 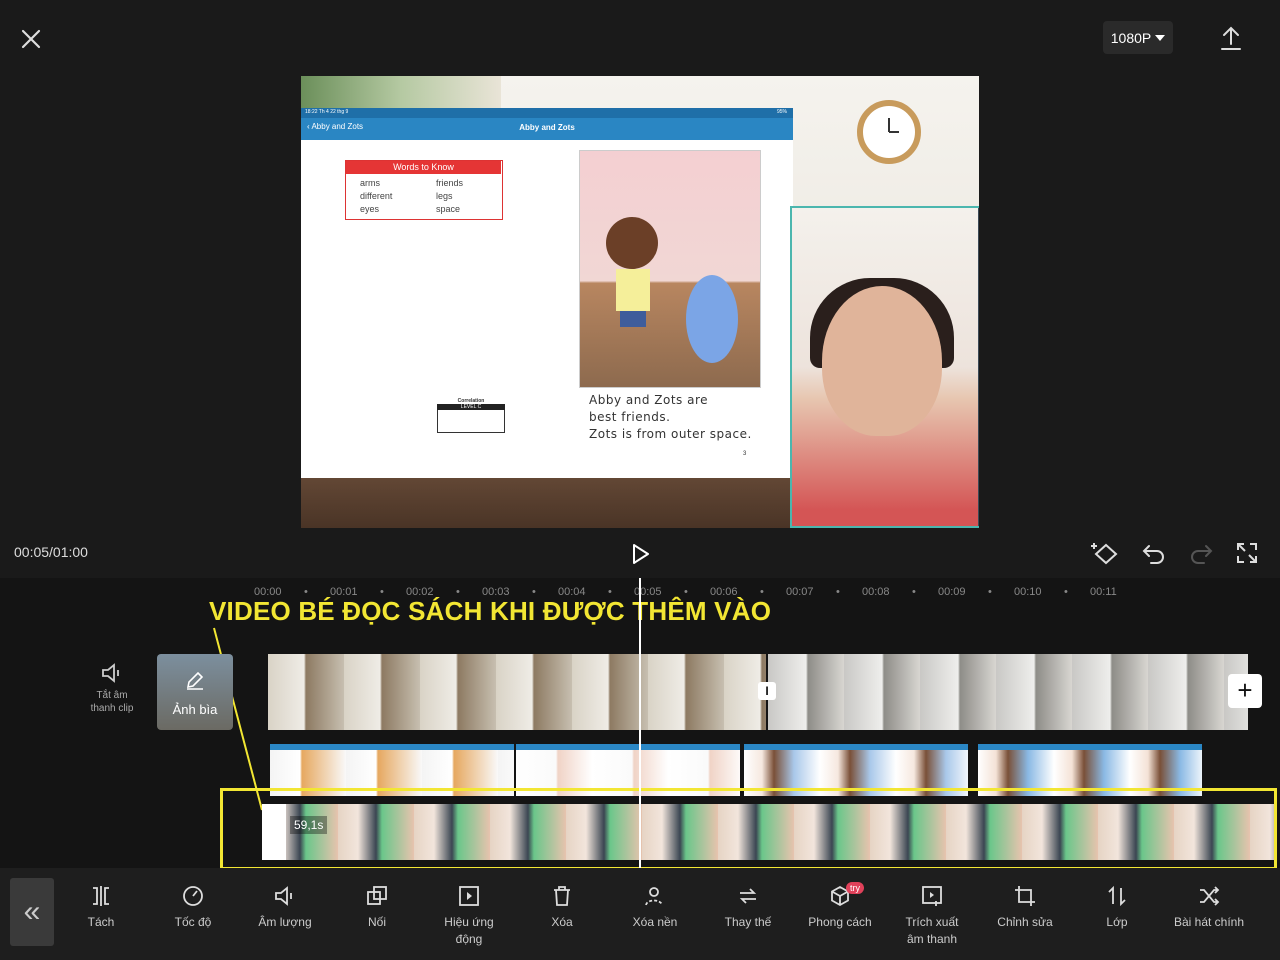 What do you see at coordinates (1028, 592) in the screenshot?
I see `ruler-tick: 00:10` at bounding box center [1028, 592].